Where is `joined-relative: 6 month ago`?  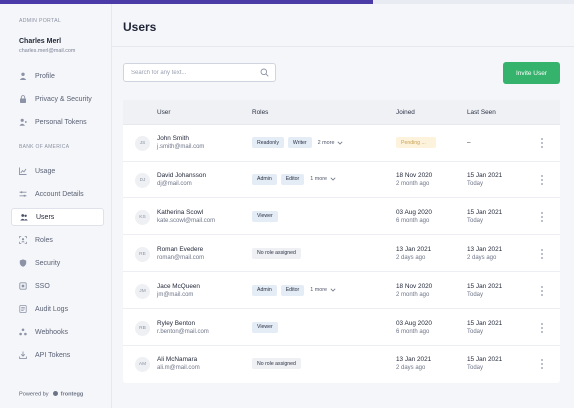 joined-relative: 6 month ago is located at coordinates (413, 331).